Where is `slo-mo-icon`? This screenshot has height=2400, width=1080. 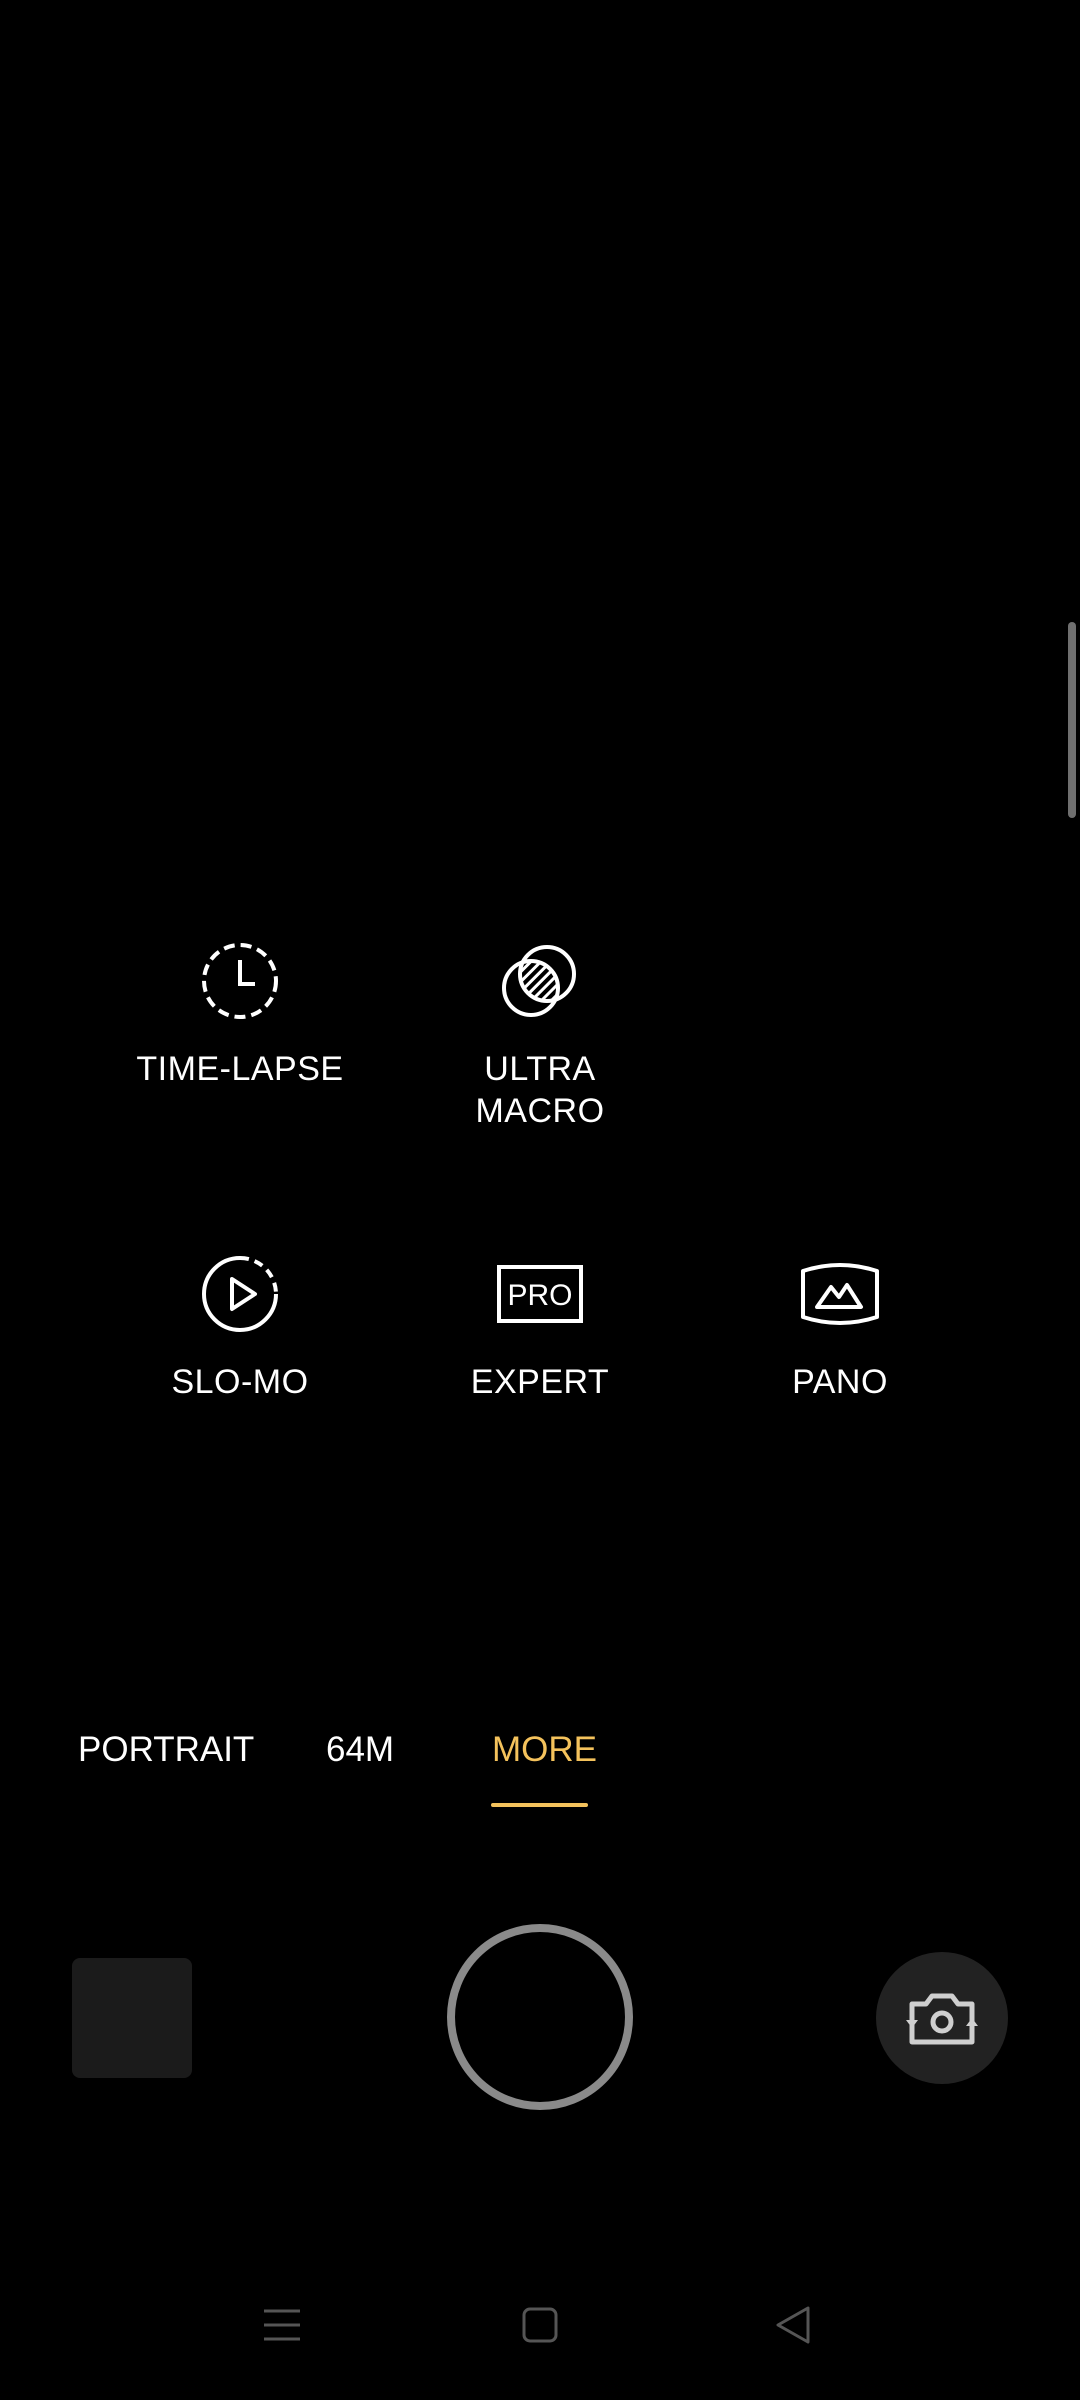 slo-mo-icon is located at coordinates (240, 1294).